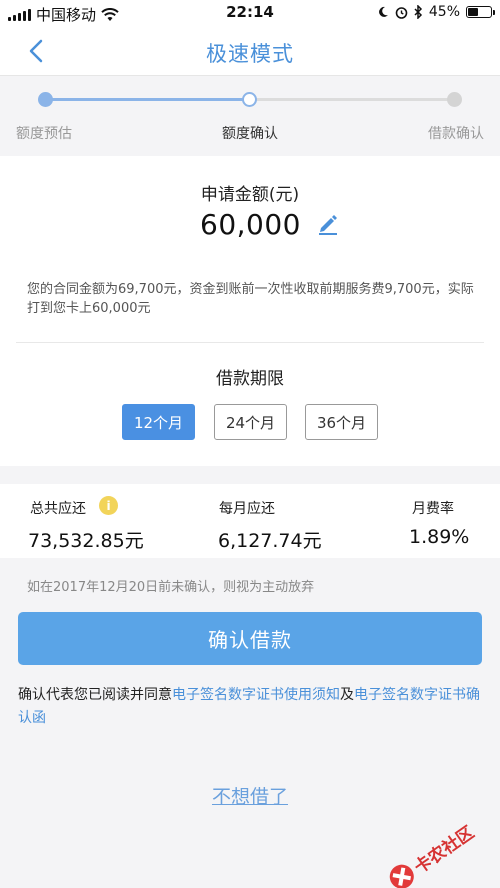 This screenshot has width=500, height=888. Describe the element at coordinates (328, 224) in the screenshot. I see `pencil-icon` at that location.